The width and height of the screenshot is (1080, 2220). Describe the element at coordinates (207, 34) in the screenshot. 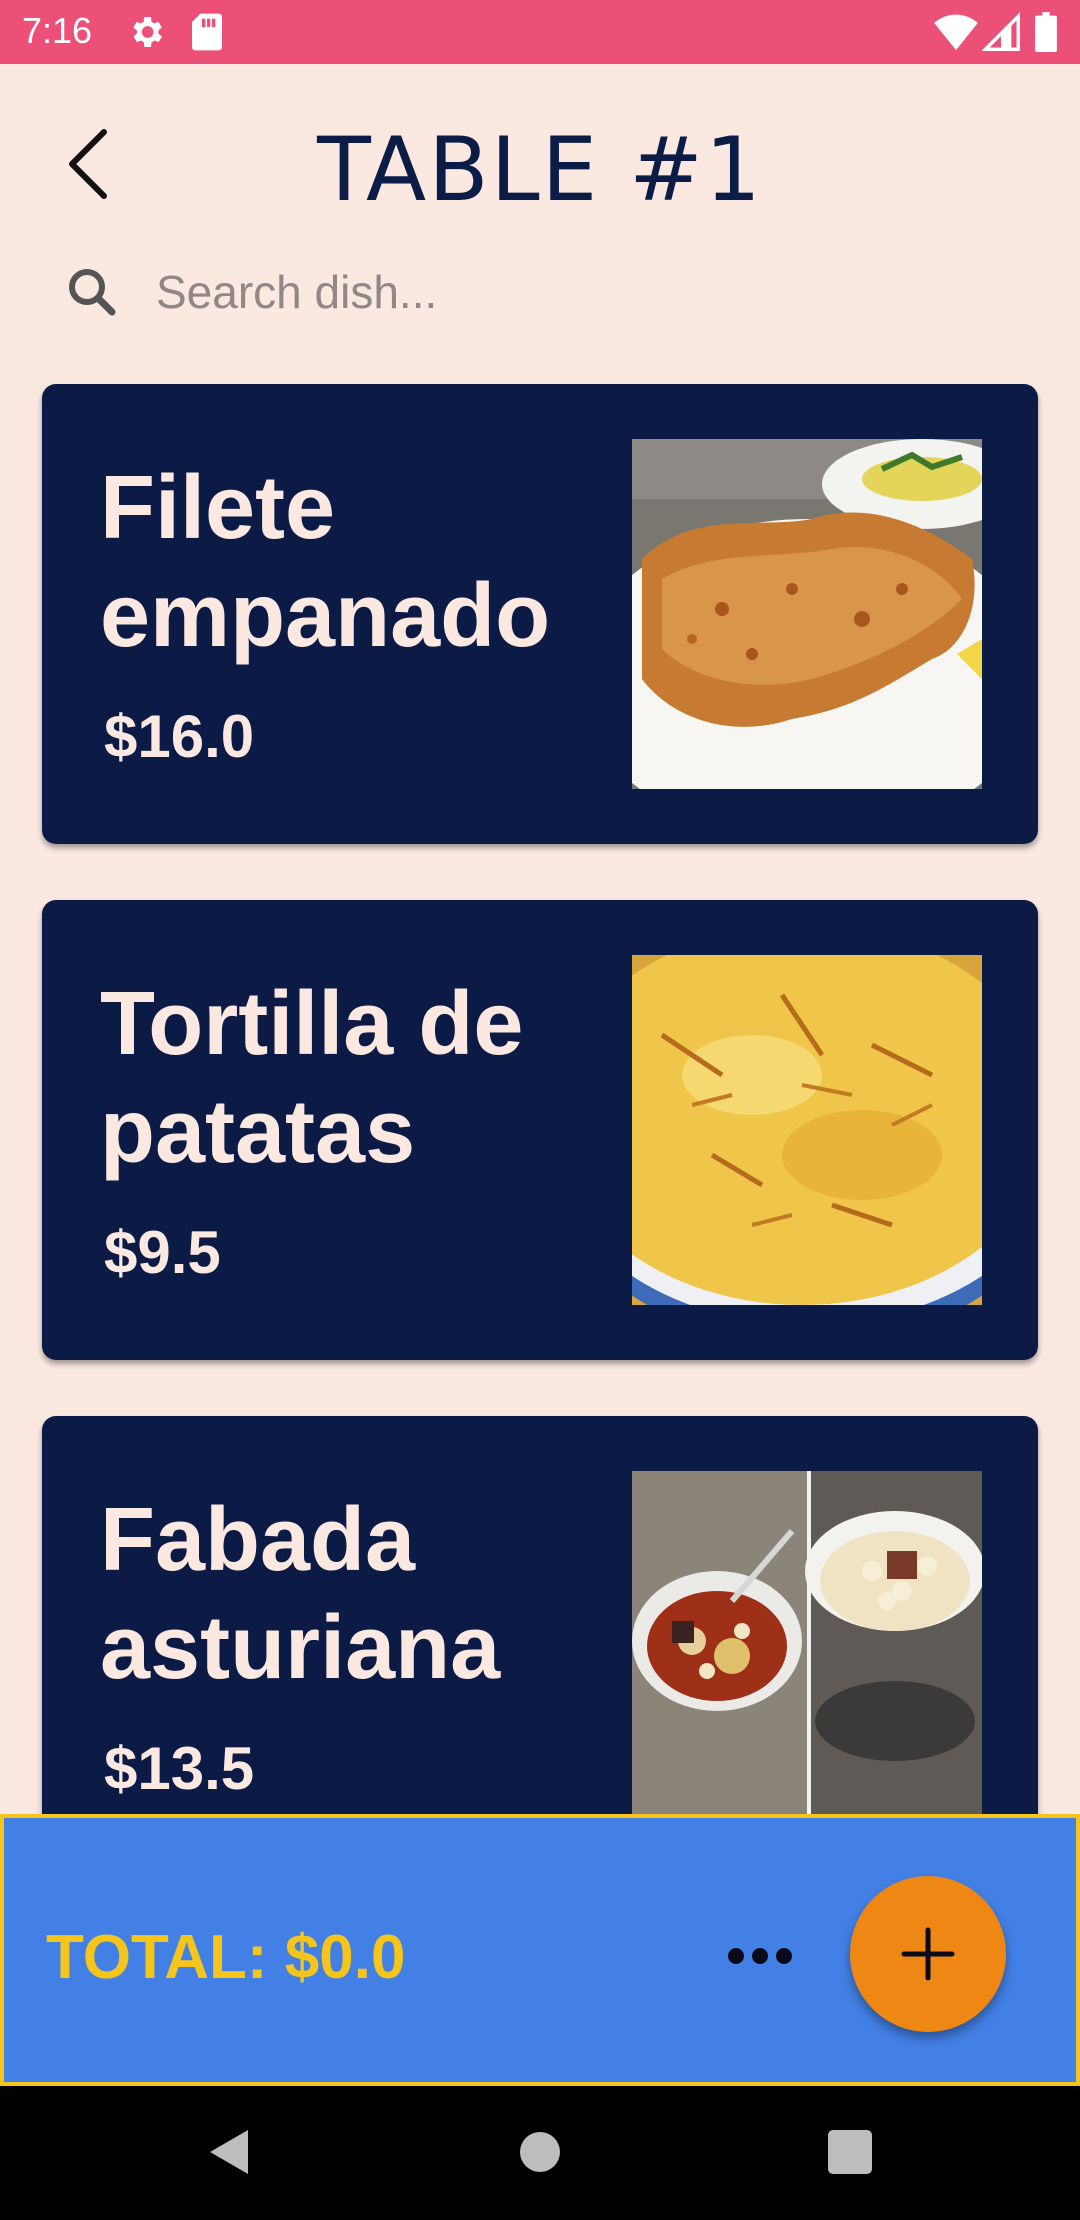

I see `sd-card-icon` at that location.